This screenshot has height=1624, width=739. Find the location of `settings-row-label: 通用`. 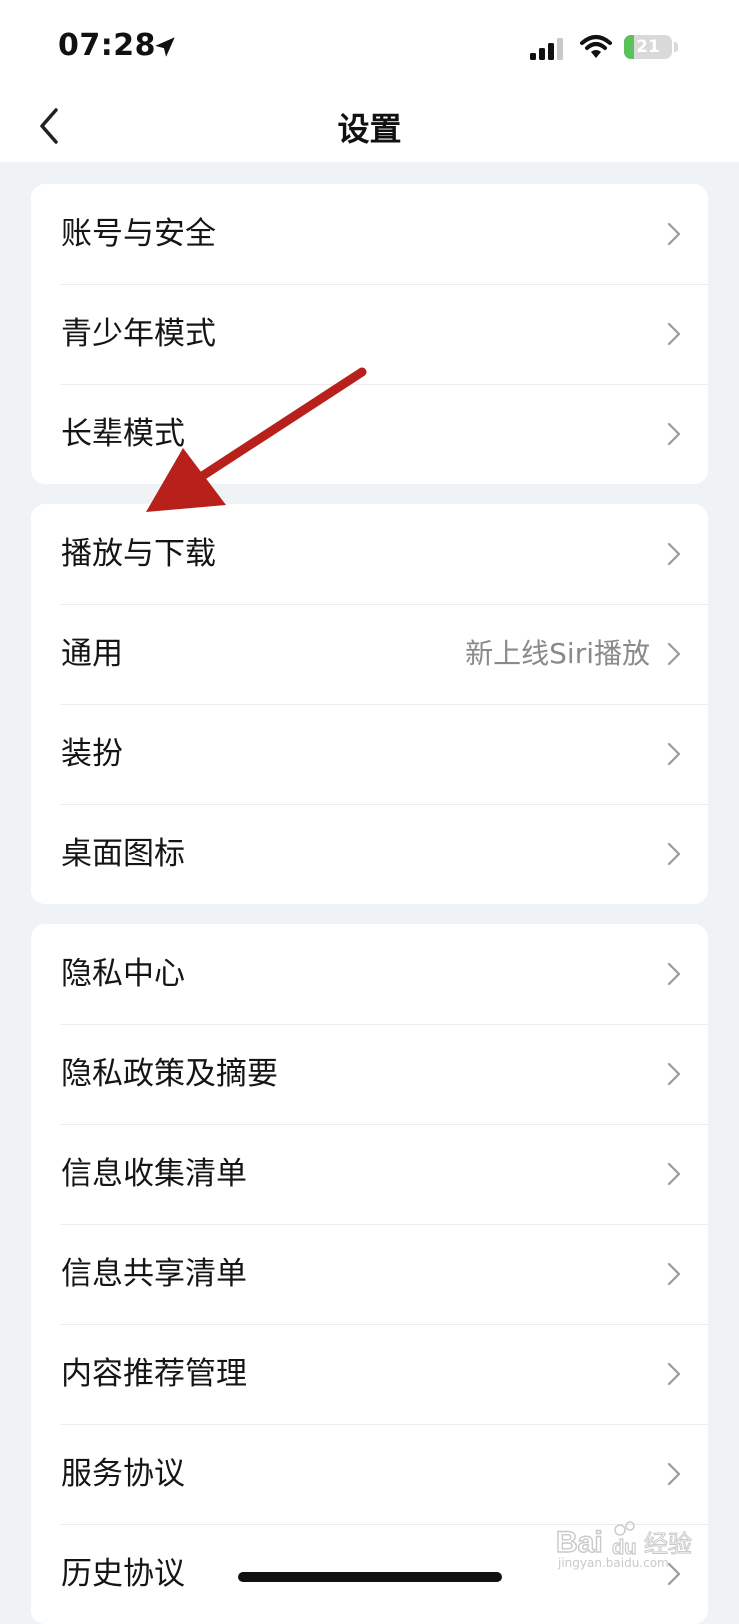

settings-row-label: 通用 is located at coordinates (92, 654).